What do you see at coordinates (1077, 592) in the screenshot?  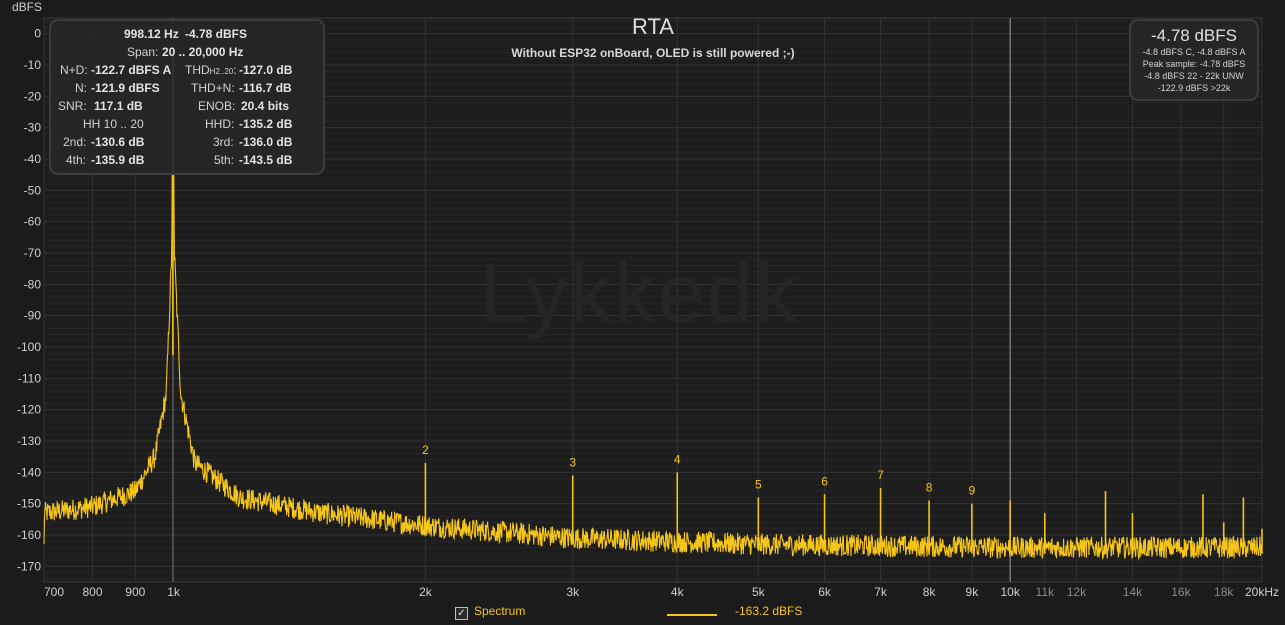 I see `x-tick-label: 12k` at bounding box center [1077, 592].